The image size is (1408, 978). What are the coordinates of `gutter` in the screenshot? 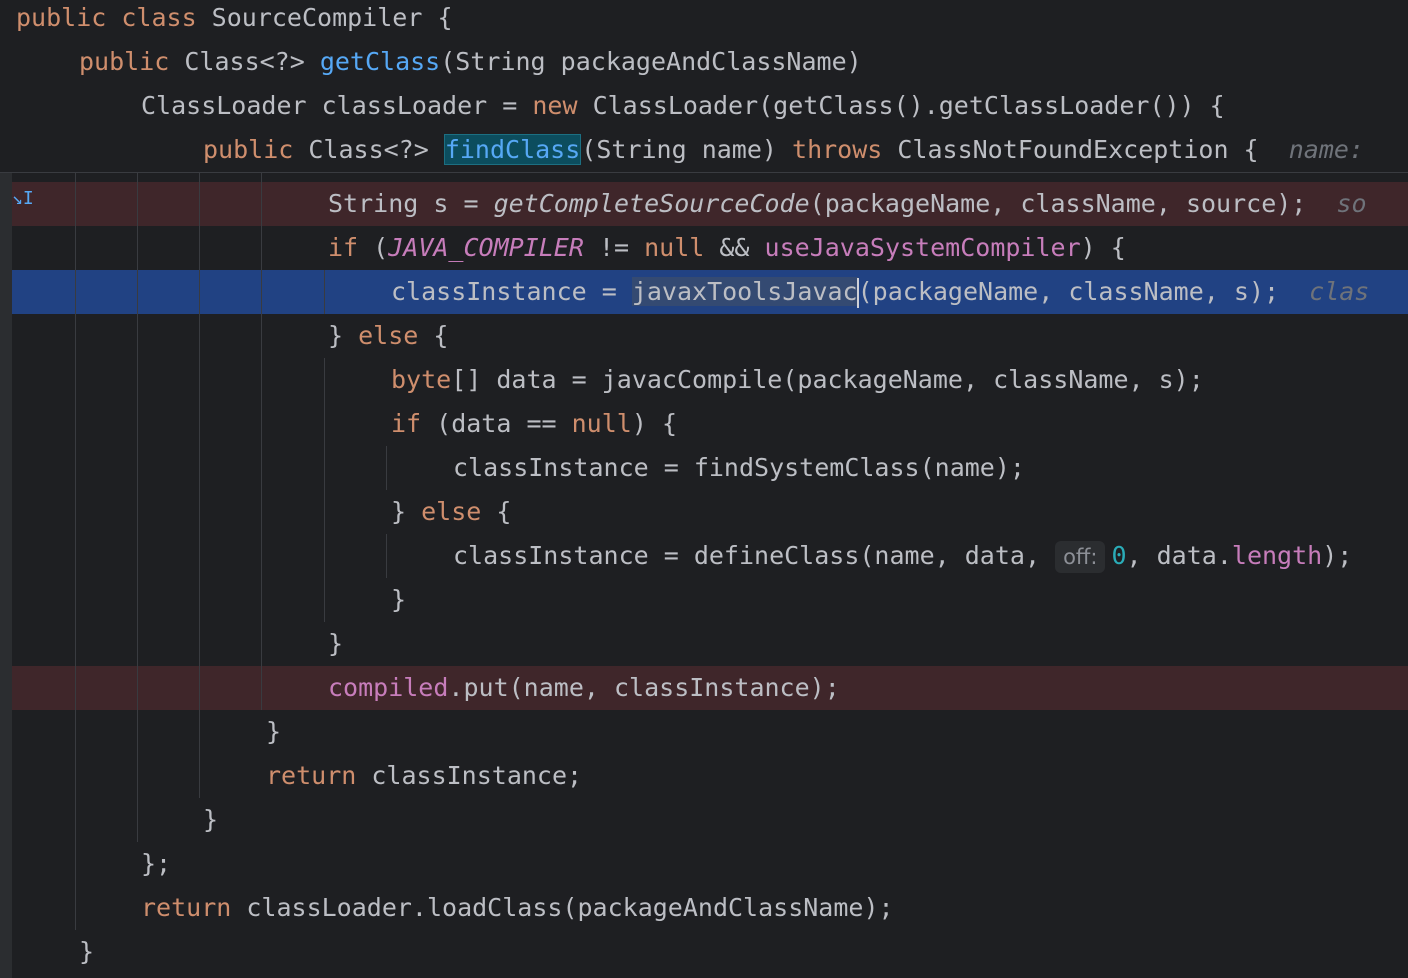 It's located at (6, 575).